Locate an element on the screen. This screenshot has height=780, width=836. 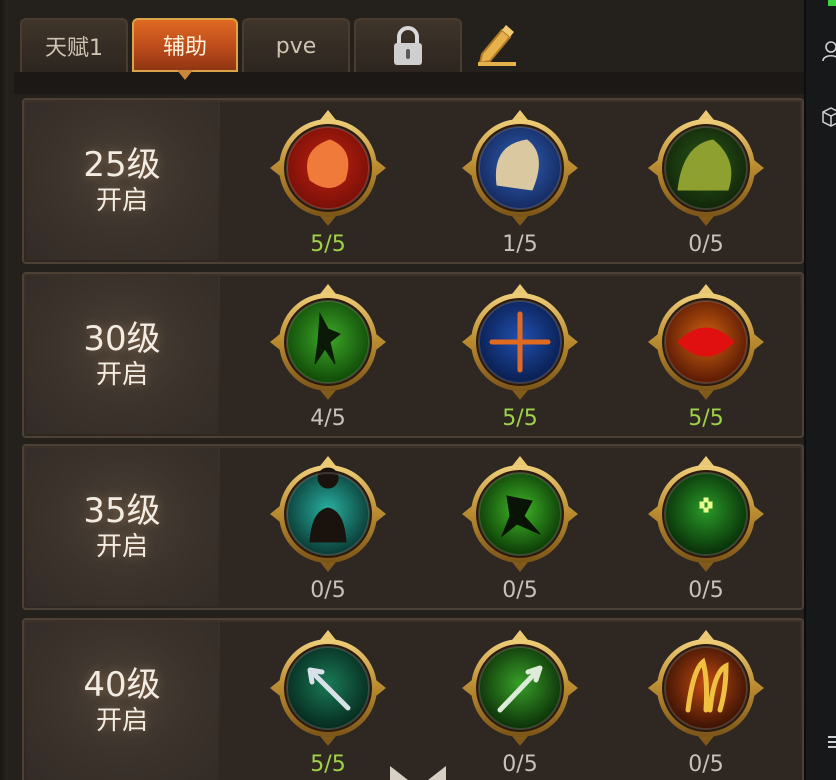
row-skill-area: 4/5 5/5 5/5 is located at coordinates (510, 355).